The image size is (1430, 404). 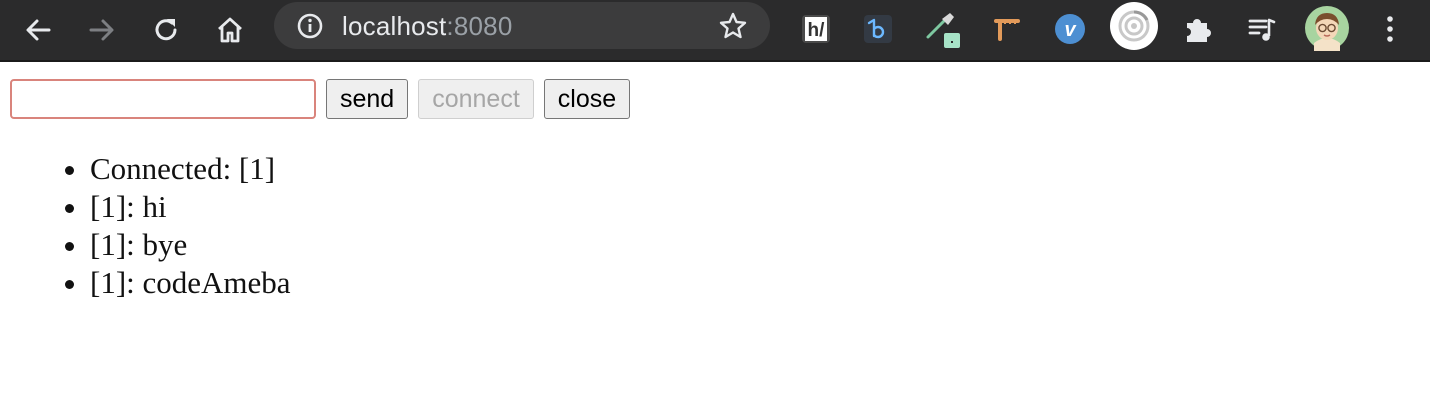 I want to click on svg-text: h/, so click(x=817, y=30).